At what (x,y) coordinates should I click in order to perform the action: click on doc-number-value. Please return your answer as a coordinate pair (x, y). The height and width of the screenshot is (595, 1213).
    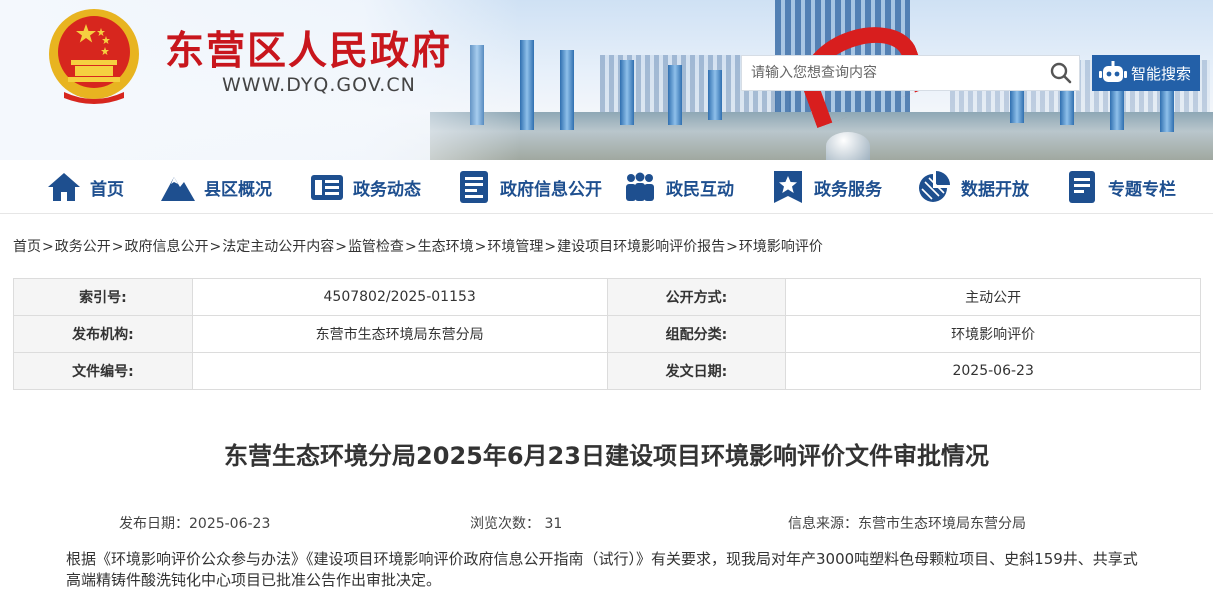
    Looking at the image, I should click on (399, 371).